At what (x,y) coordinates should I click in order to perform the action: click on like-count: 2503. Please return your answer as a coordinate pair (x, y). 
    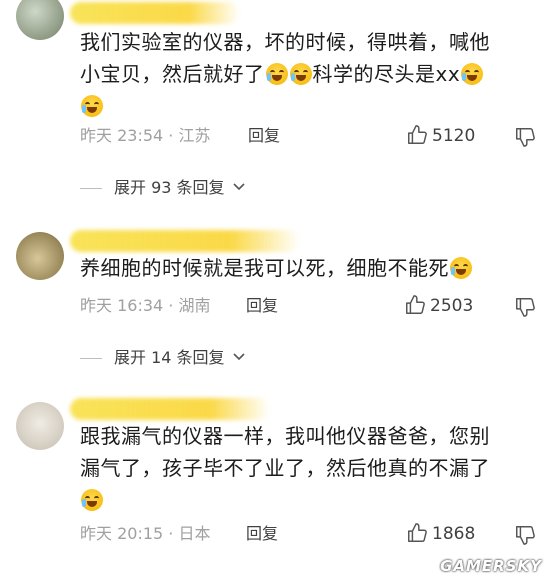
    Looking at the image, I should click on (452, 306).